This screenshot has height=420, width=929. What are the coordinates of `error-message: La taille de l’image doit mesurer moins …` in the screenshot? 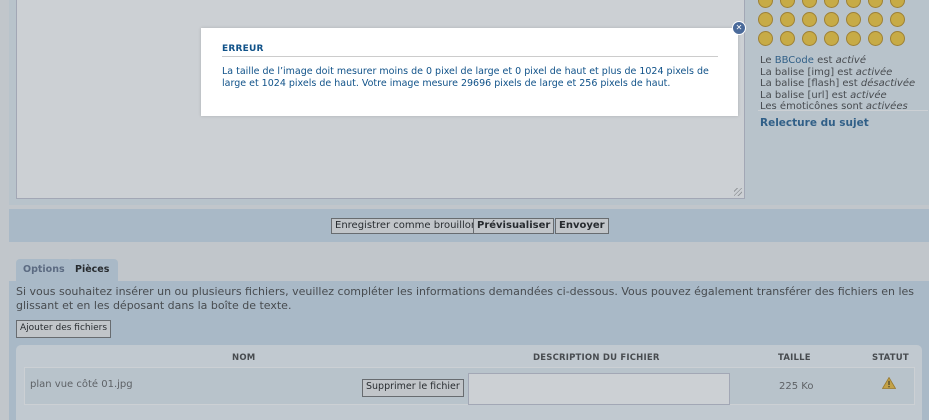 It's located at (465, 77).